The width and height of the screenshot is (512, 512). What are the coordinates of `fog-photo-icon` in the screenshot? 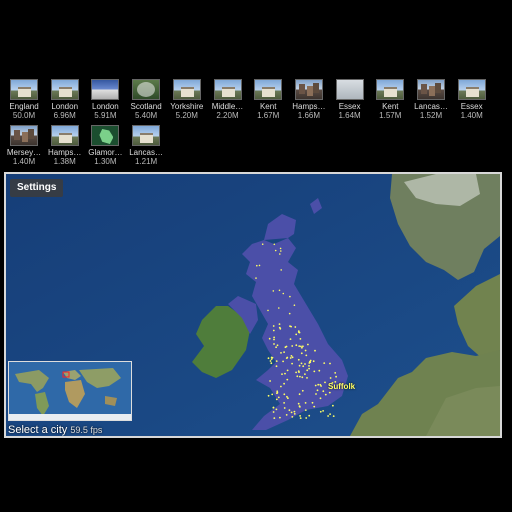 It's located at (349, 89).